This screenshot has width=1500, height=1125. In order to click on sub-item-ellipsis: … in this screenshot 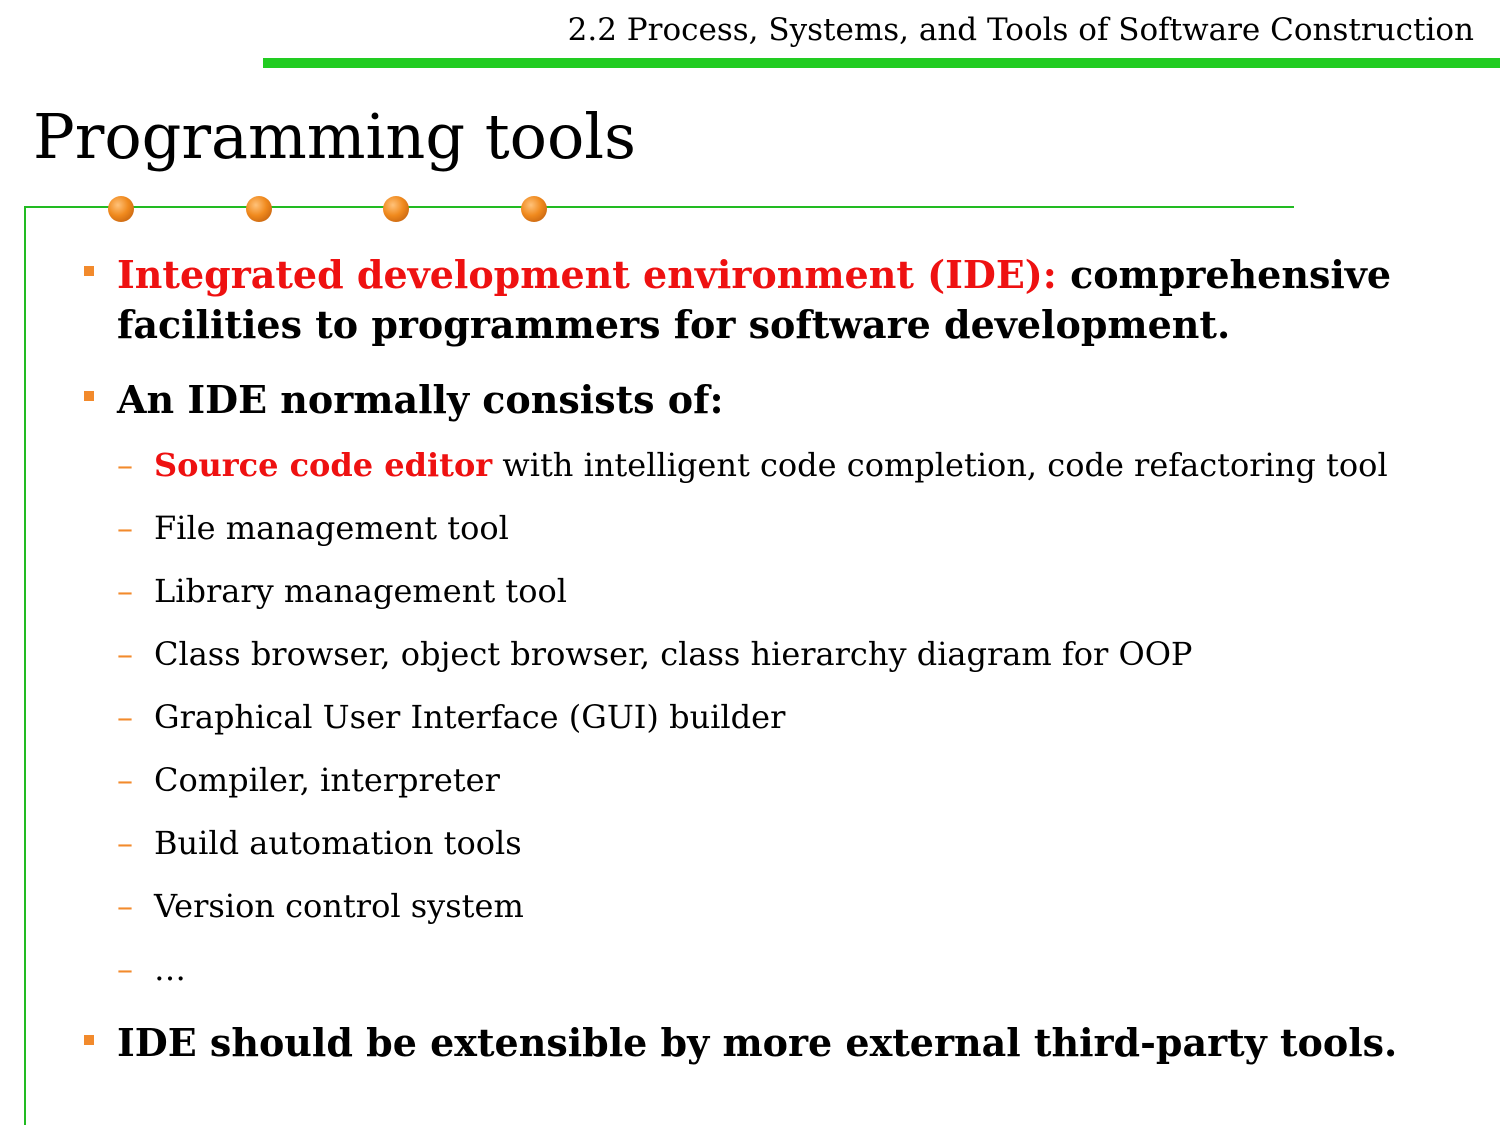, I will do `click(170, 969)`.